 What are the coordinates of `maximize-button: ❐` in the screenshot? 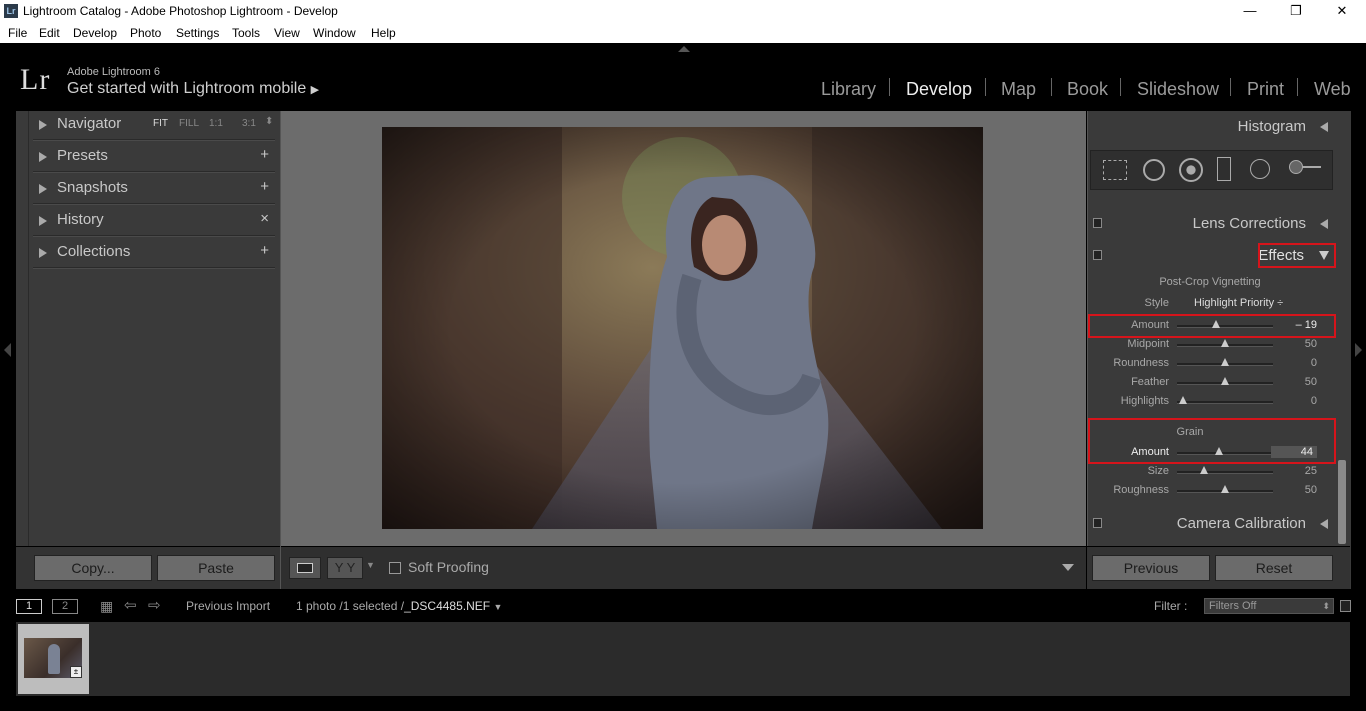 It's located at (1296, 11).